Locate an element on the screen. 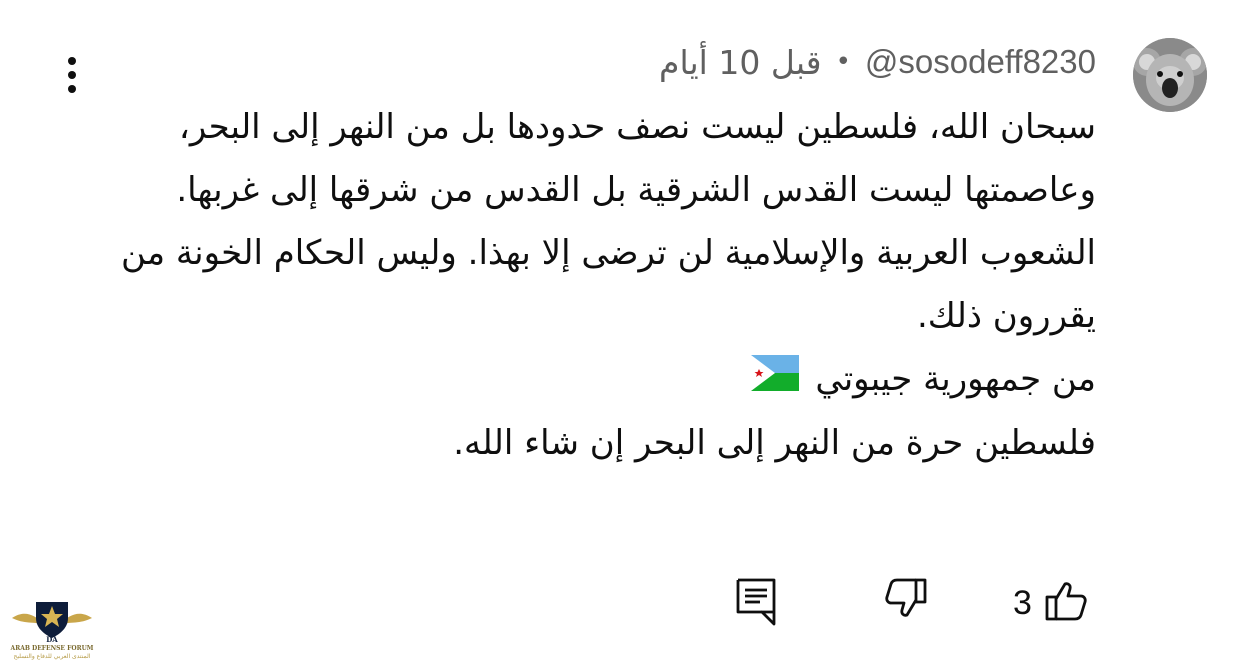  comment-timestamp: قبل 10 أيام is located at coordinates (740, 62).